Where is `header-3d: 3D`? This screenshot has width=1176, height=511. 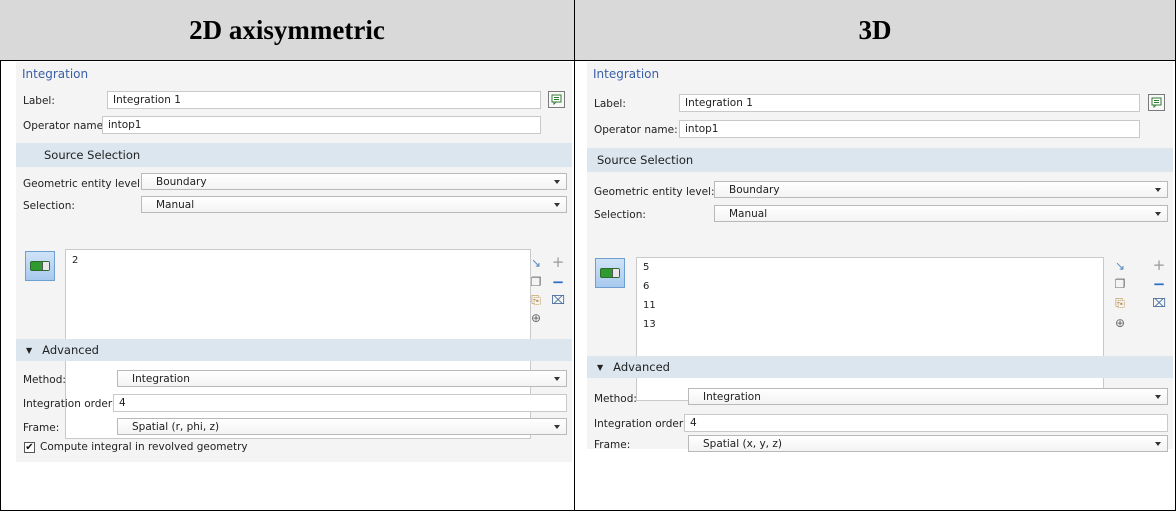
header-3d: 3D is located at coordinates (875, 30).